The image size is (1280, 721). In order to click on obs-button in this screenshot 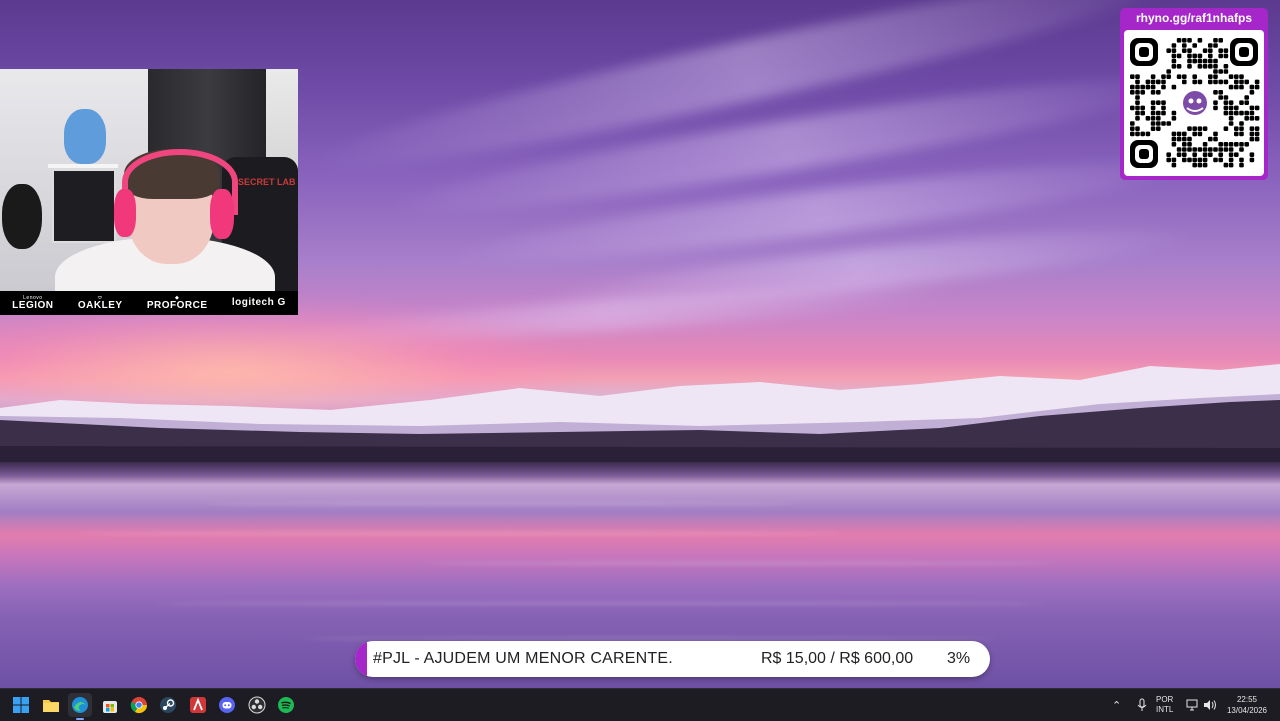, I will do `click(257, 705)`.